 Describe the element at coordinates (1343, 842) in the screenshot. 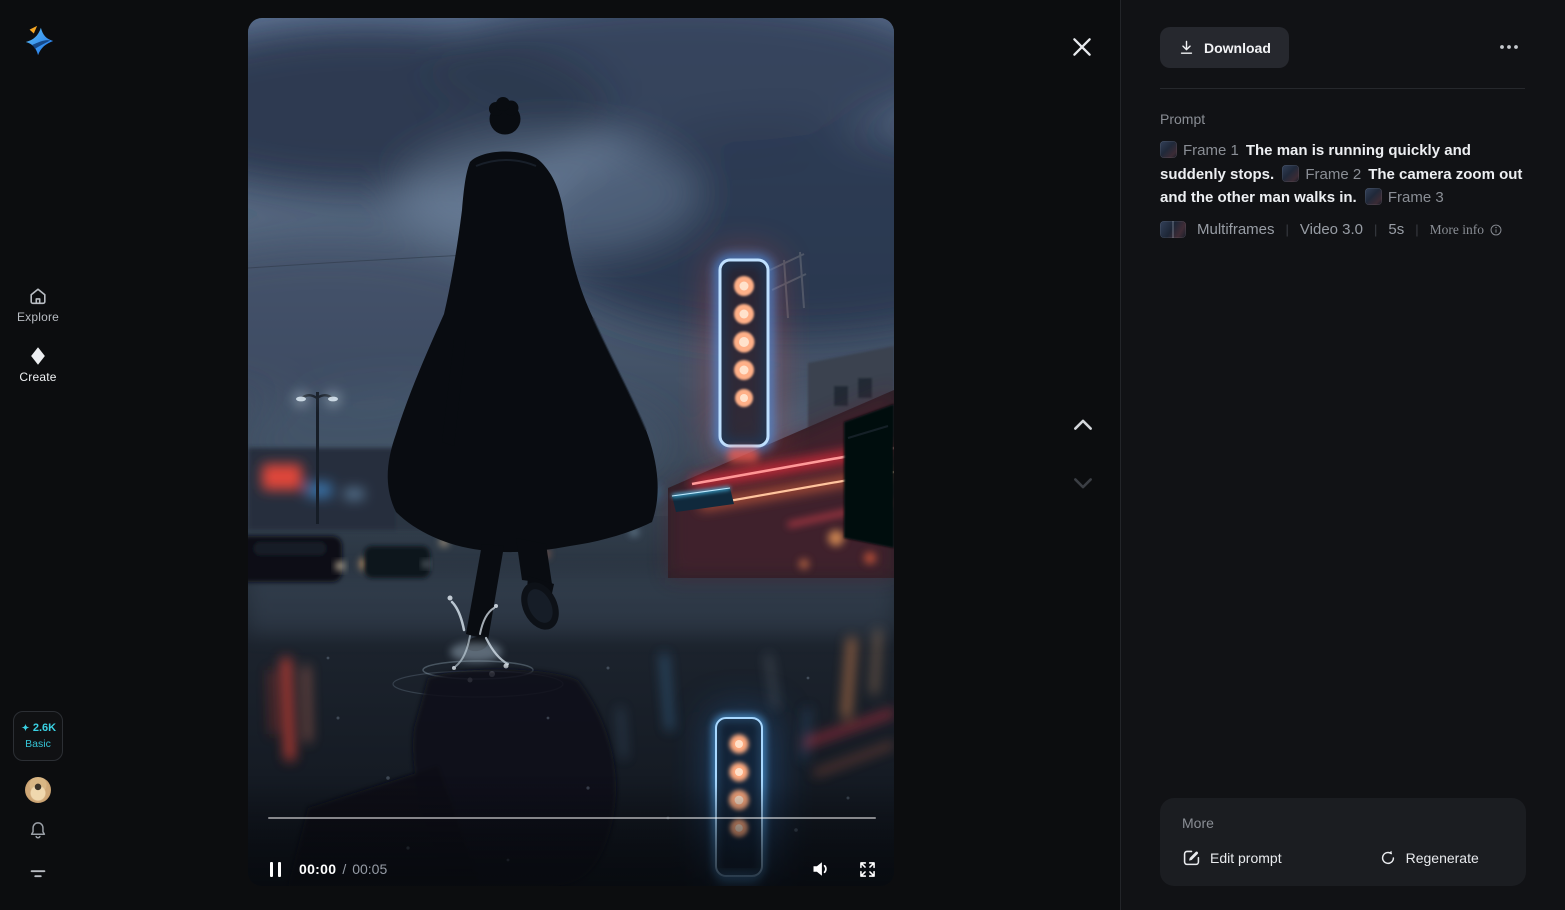

I see `more-actions-panel: More Edit prompt Regenerate` at that location.